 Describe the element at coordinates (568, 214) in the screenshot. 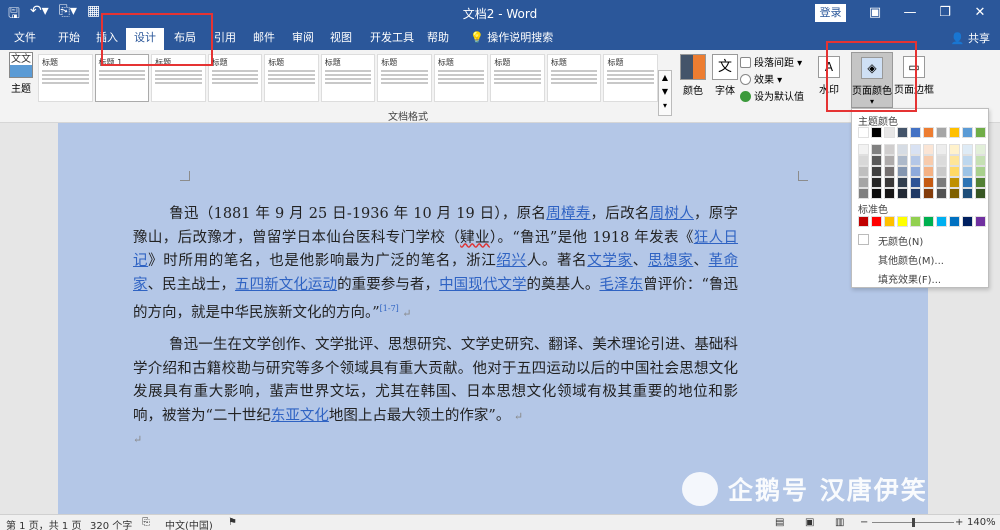

I see `hyperlink: 周樟寿` at that location.